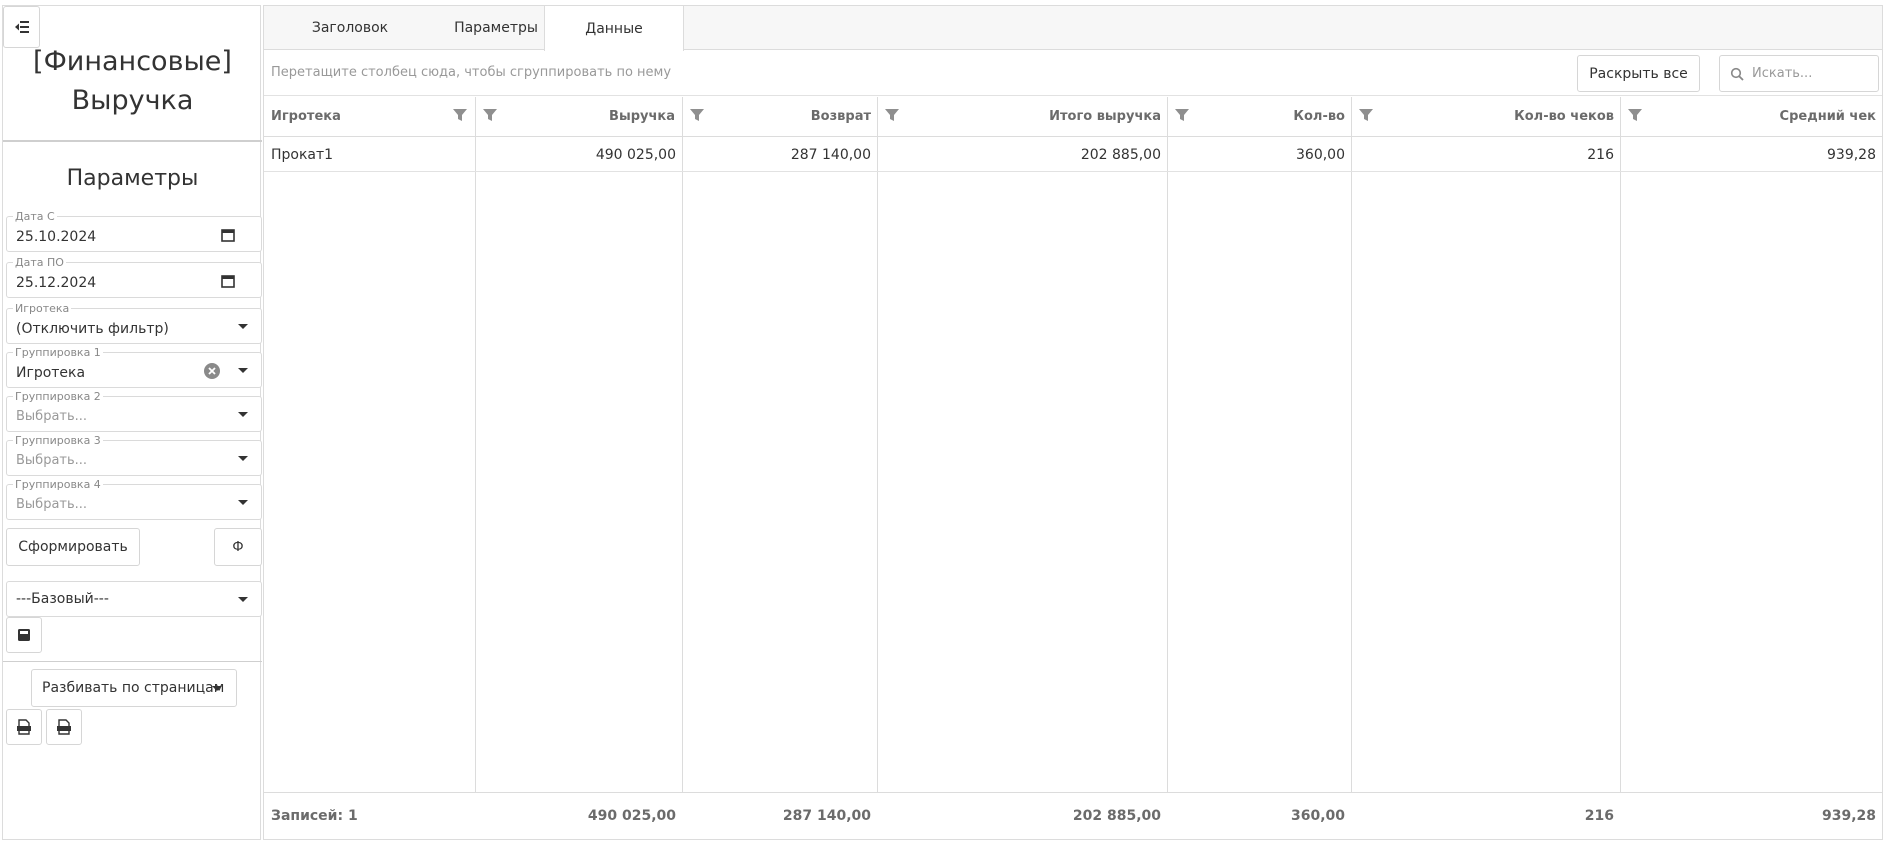 Image resolution: width=1887 pixels, height=844 pixels. I want to click on table-cell: 216, so click(1600, 155).